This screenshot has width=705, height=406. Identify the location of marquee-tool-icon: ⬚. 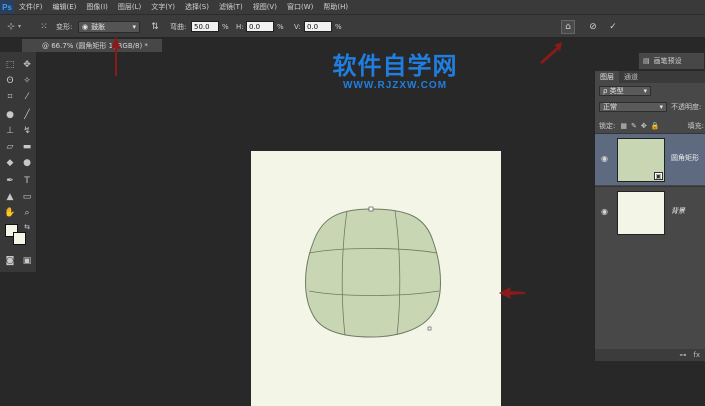
(10, 64).